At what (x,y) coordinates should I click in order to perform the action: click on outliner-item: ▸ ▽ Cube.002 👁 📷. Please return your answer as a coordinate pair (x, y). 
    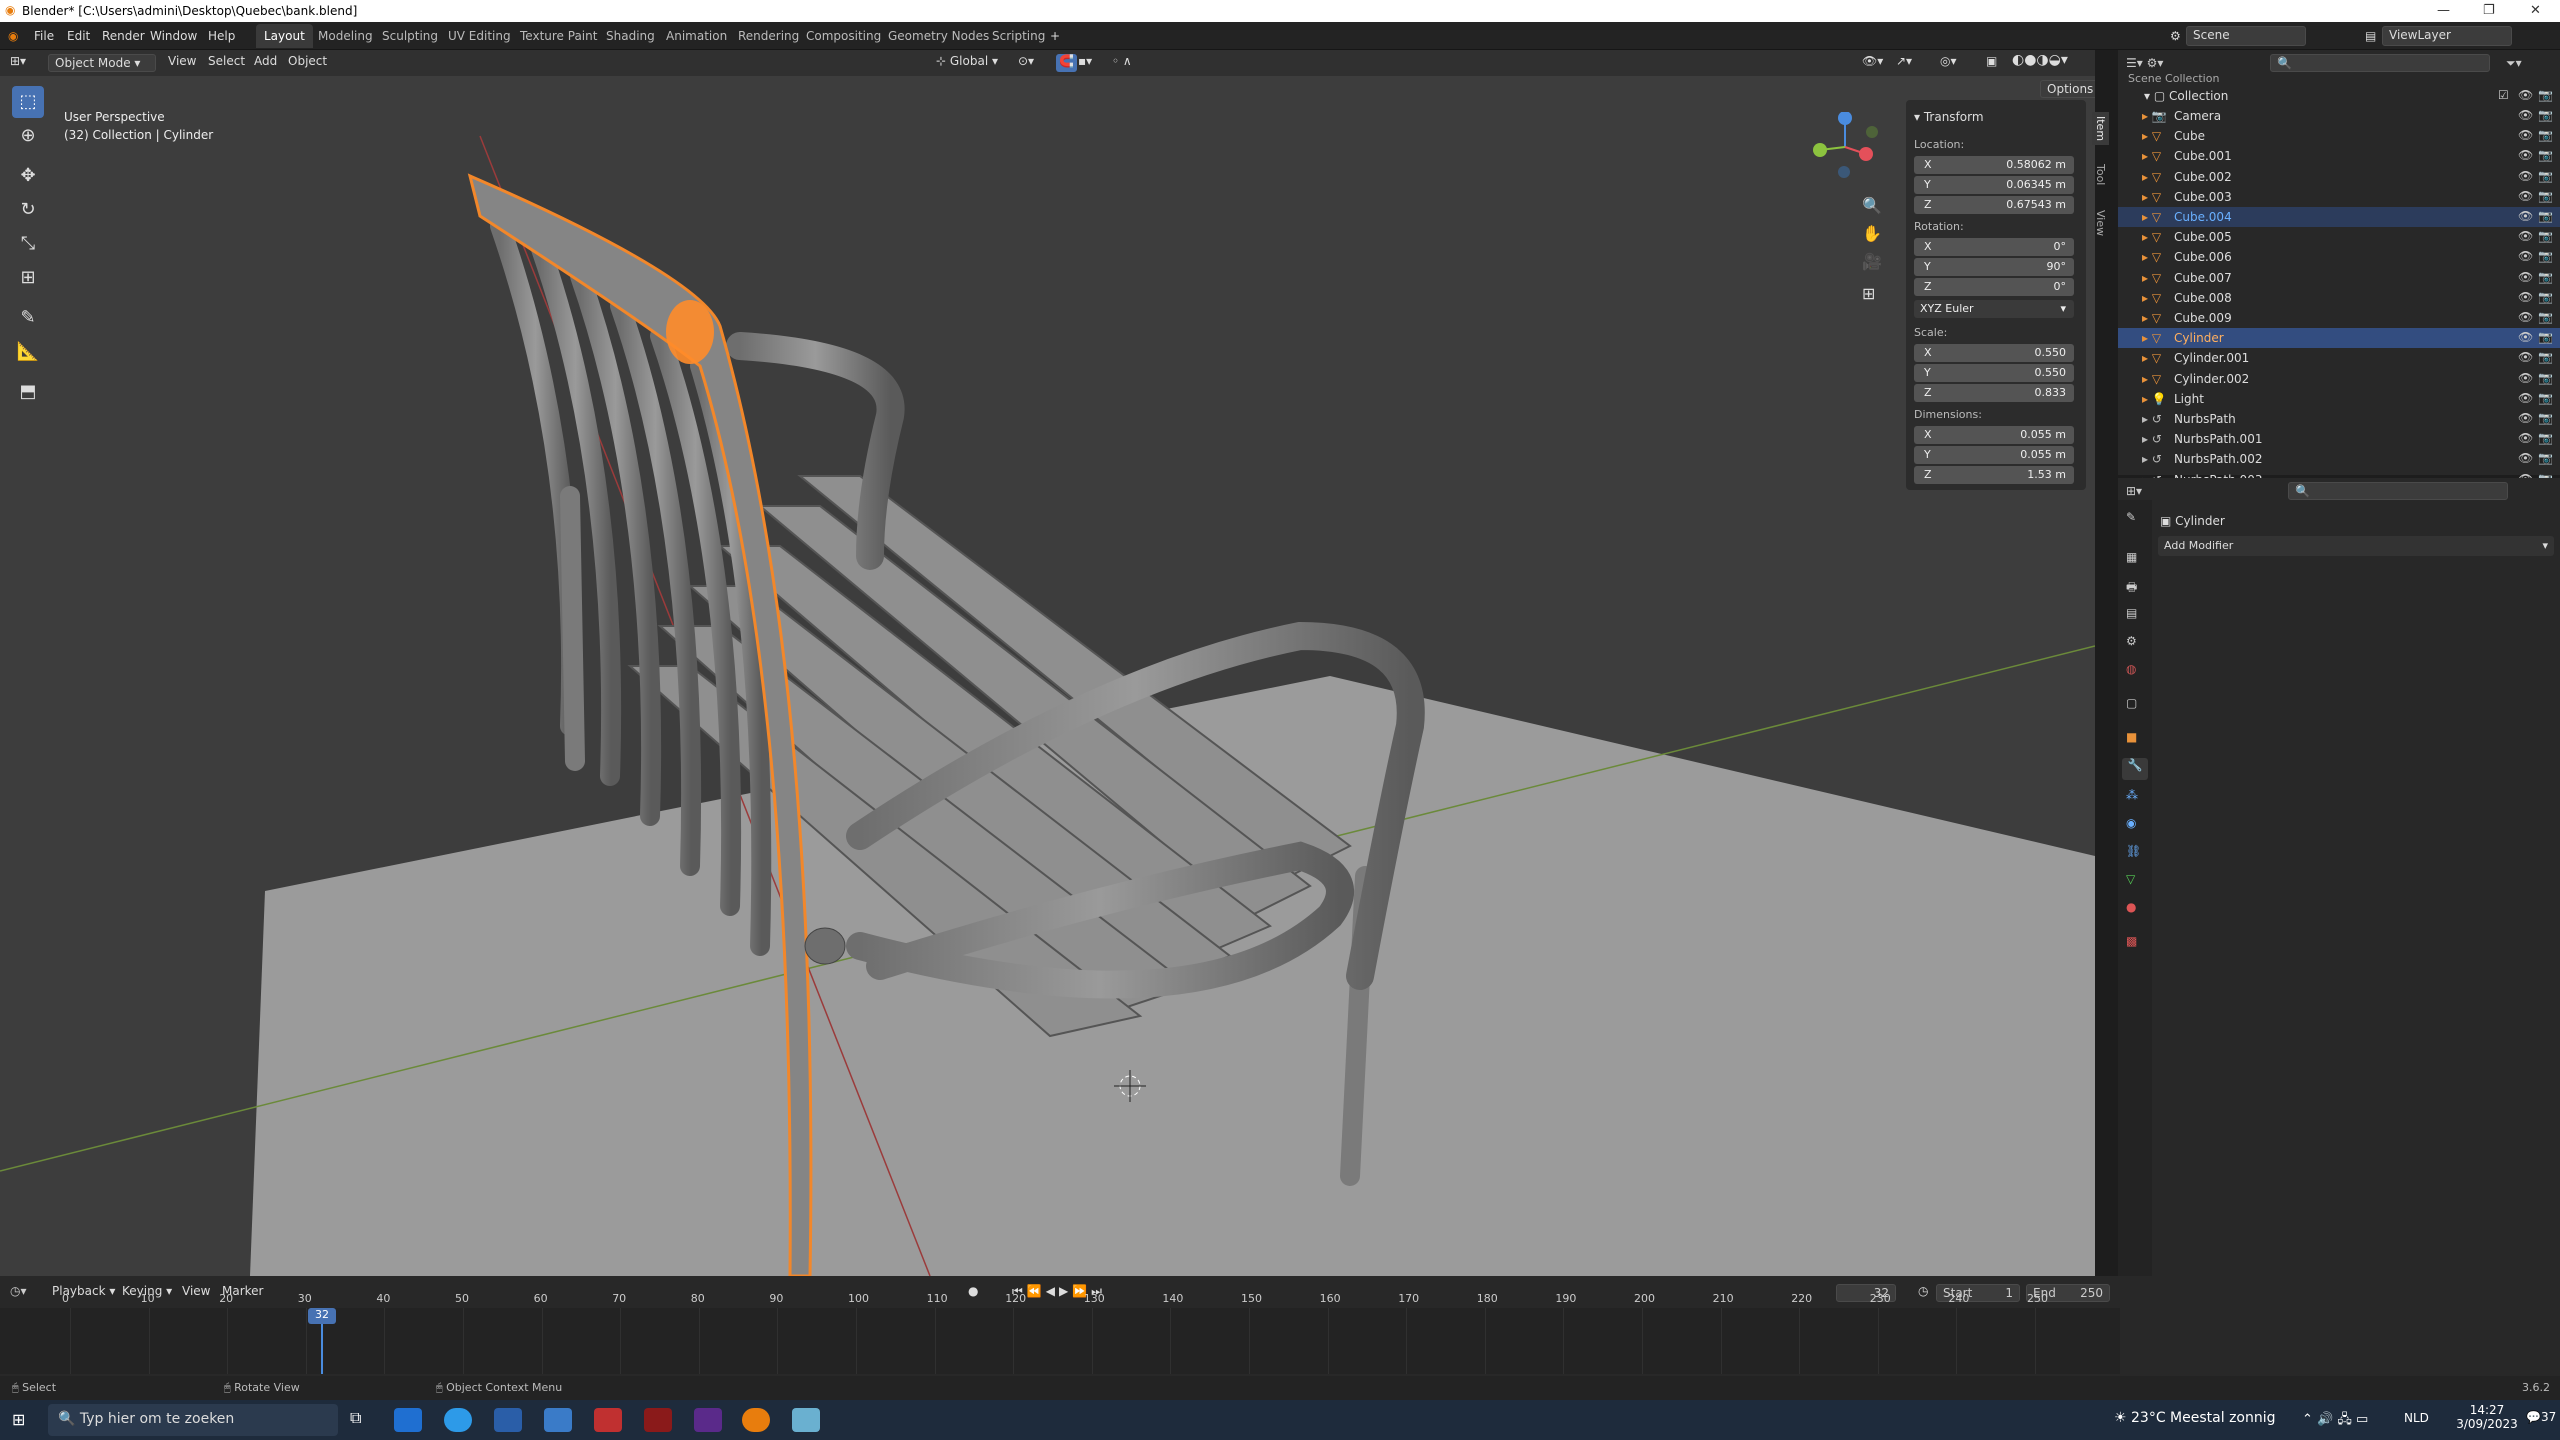
    Looking at the image, I should click on (2339, 177).